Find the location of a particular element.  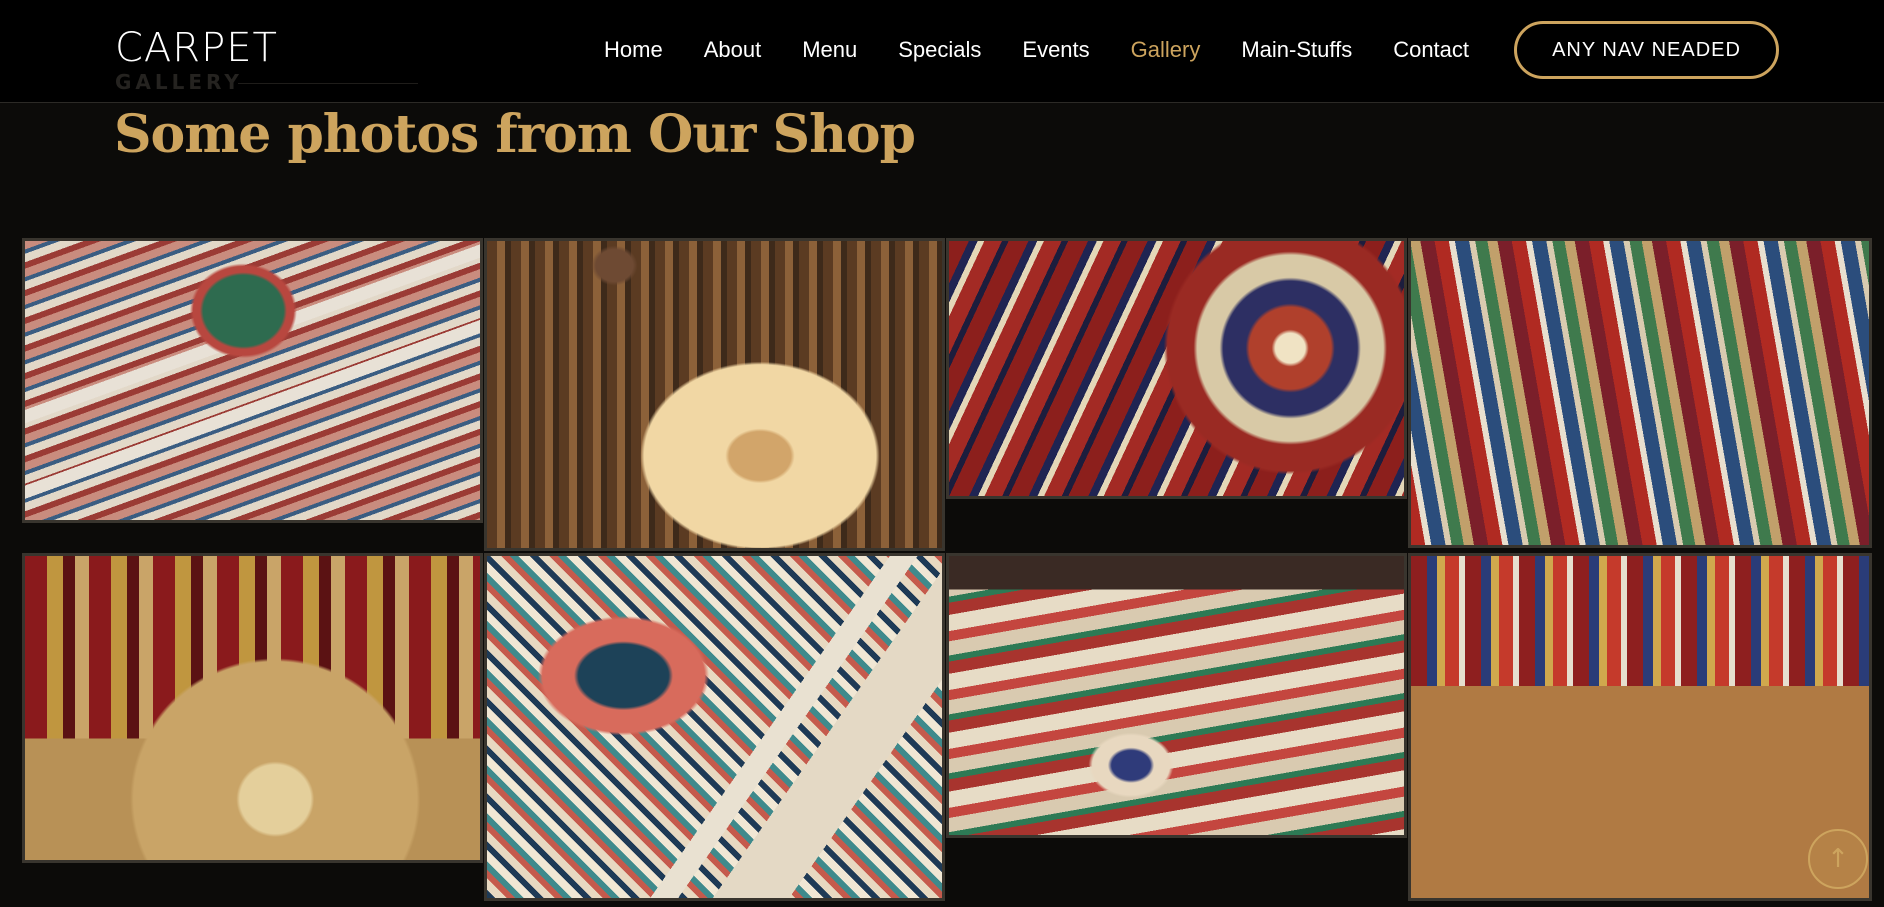

nav-item-about: About is located at coordinates (733, 50).